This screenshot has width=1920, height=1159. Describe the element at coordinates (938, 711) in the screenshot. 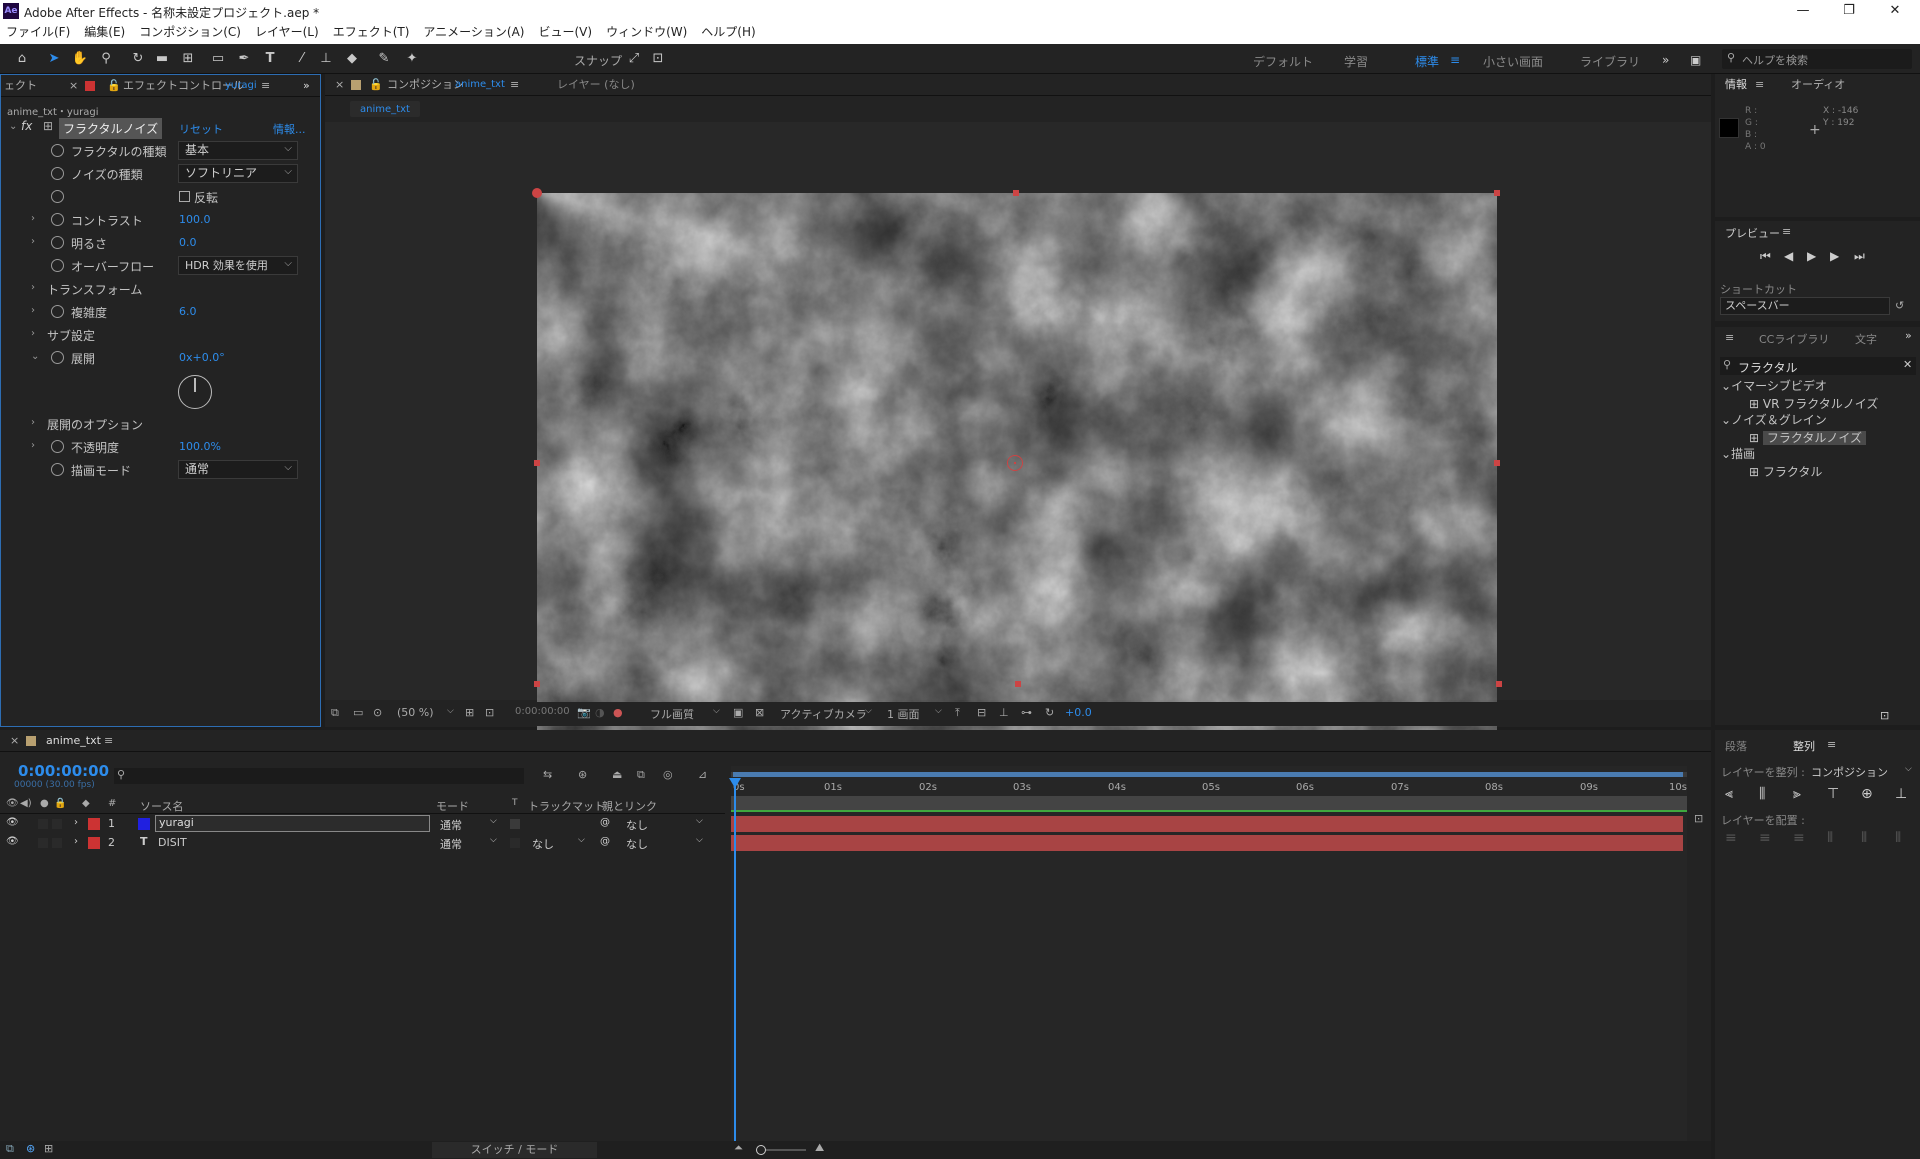

I see `views-chevron-icon: ⌵` at that location.